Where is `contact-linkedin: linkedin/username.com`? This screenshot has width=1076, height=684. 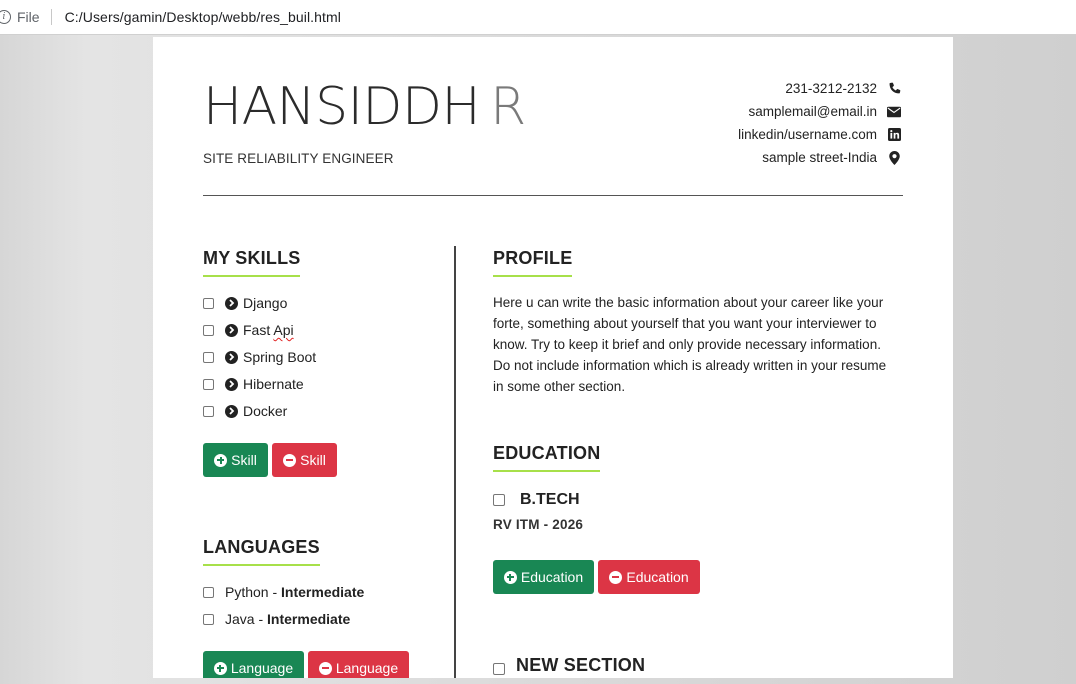 contact-linkedin: linkedin/username.com is located at coordinates (819, 134).